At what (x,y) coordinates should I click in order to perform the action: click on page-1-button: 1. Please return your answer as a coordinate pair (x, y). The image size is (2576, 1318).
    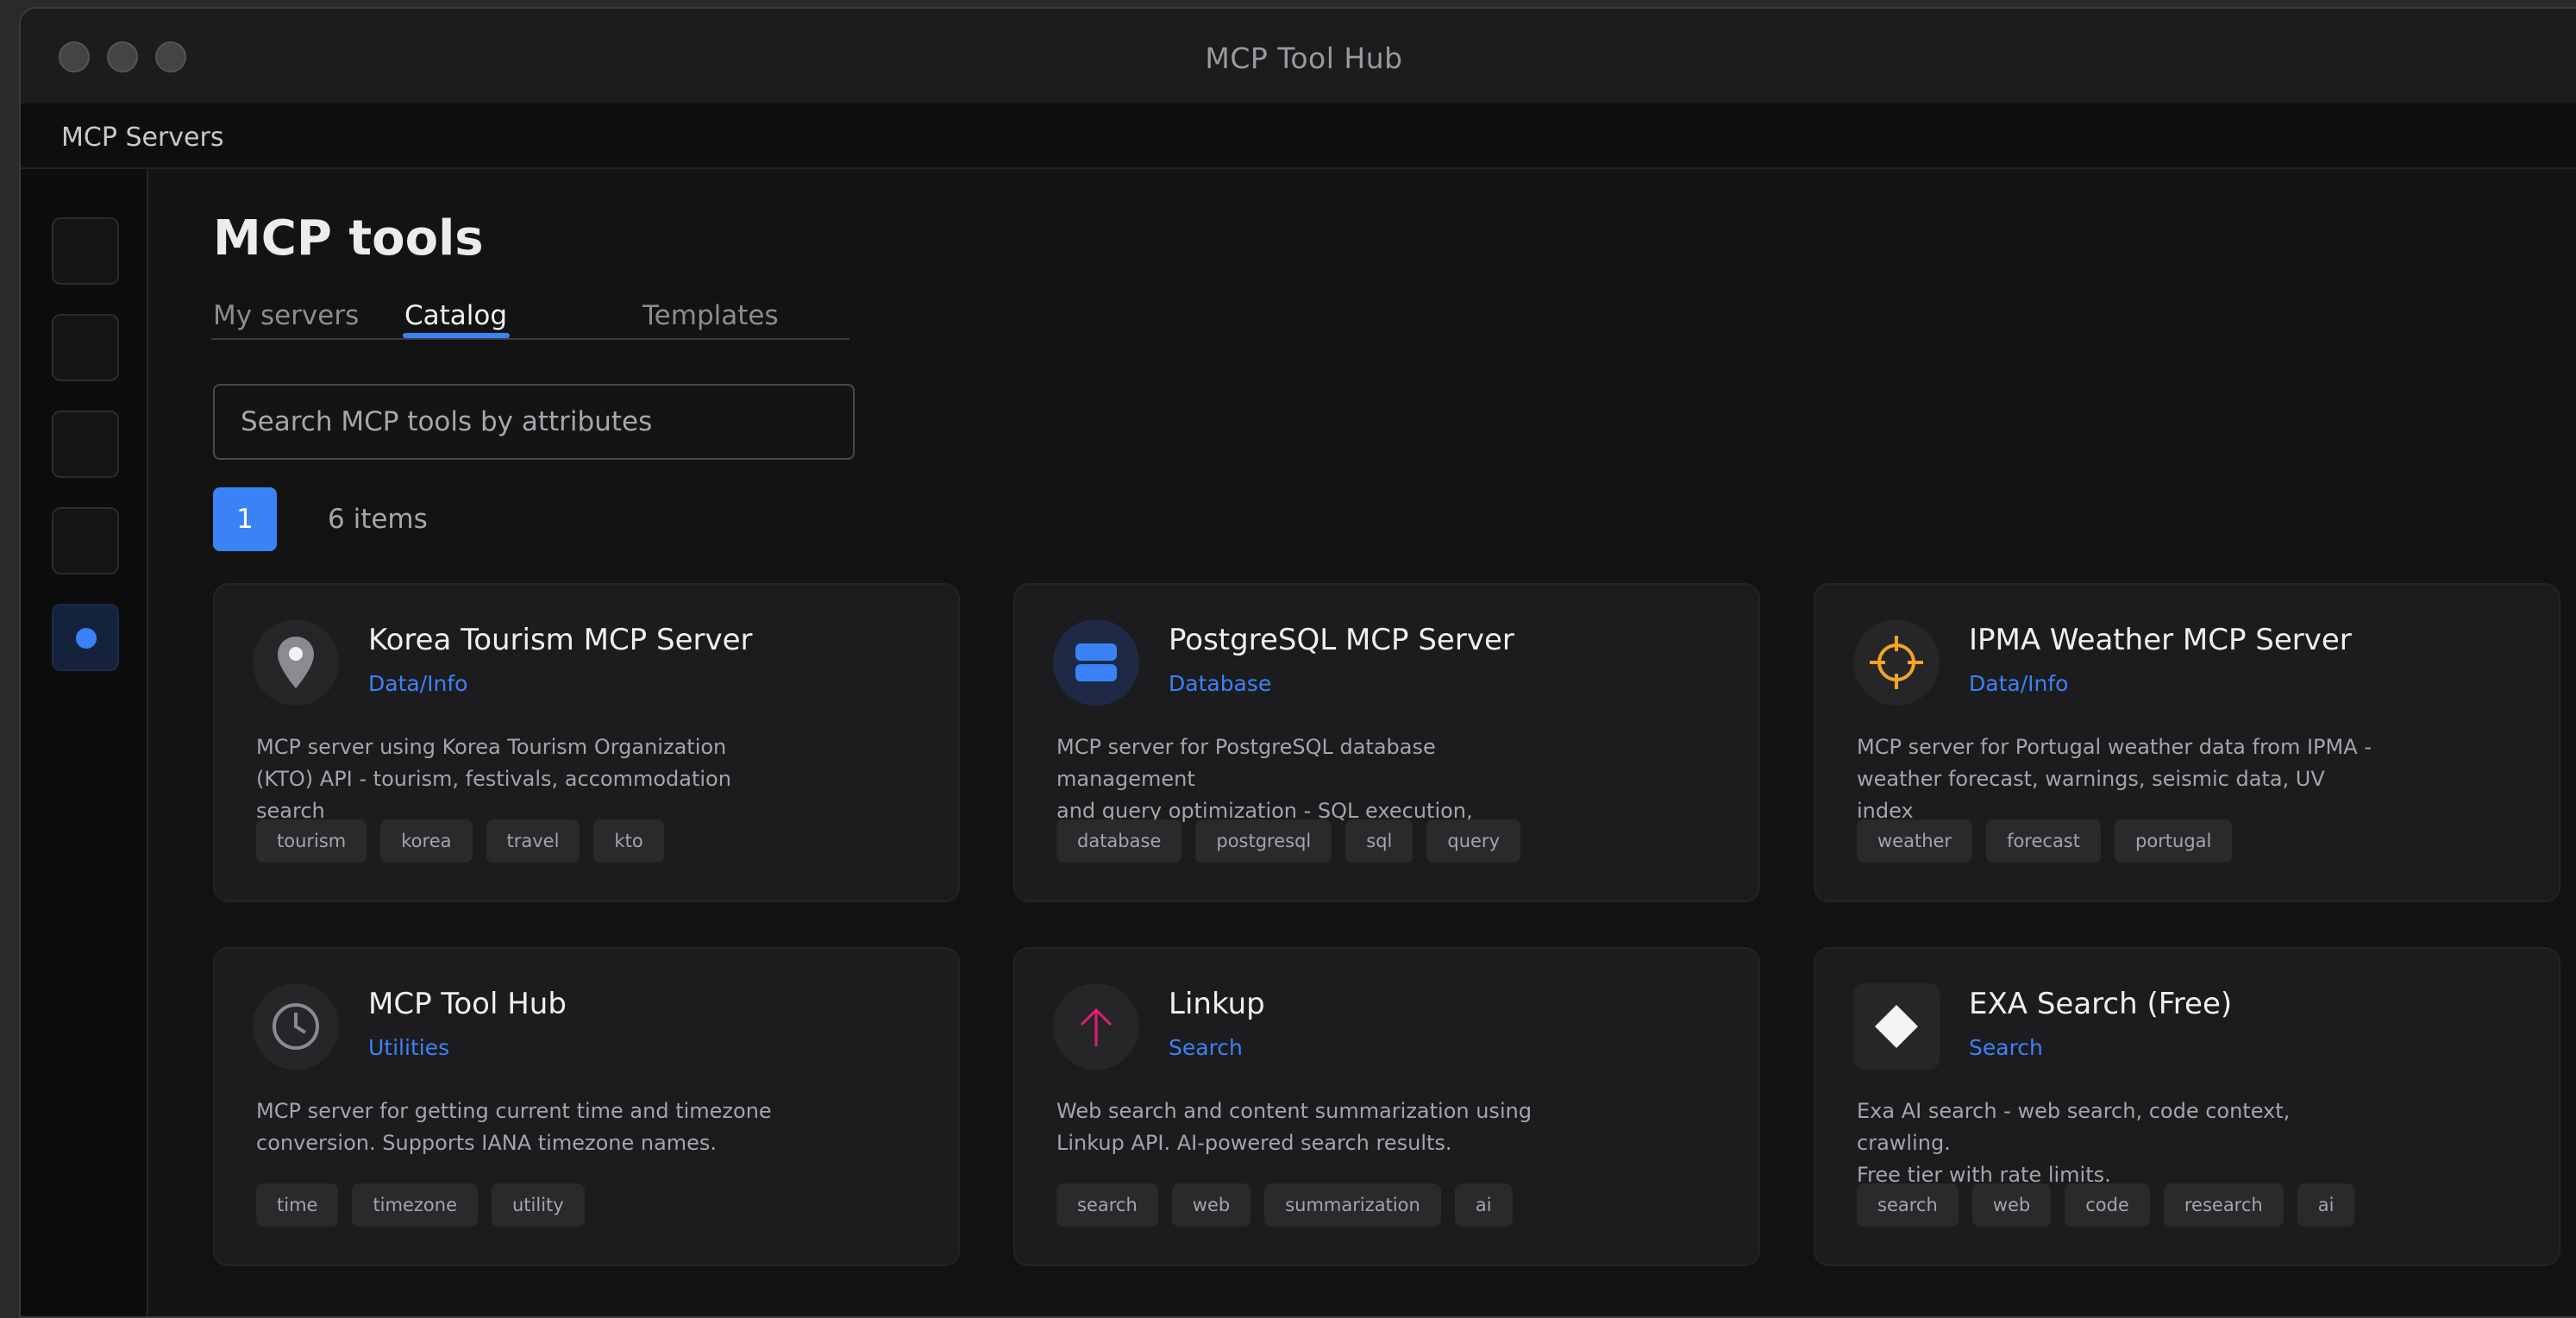
    Looking at the image, I should click on (245, 519).